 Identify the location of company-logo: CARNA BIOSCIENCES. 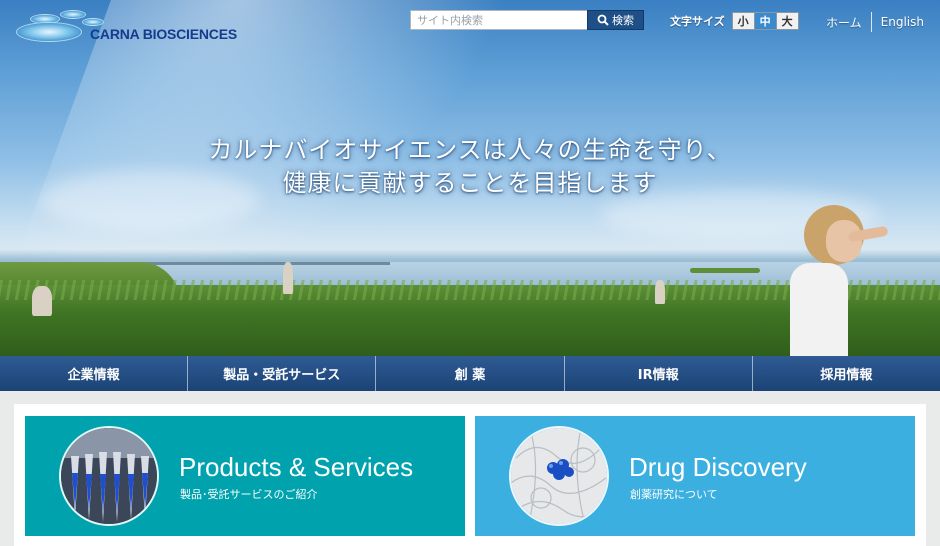
(151, 30).